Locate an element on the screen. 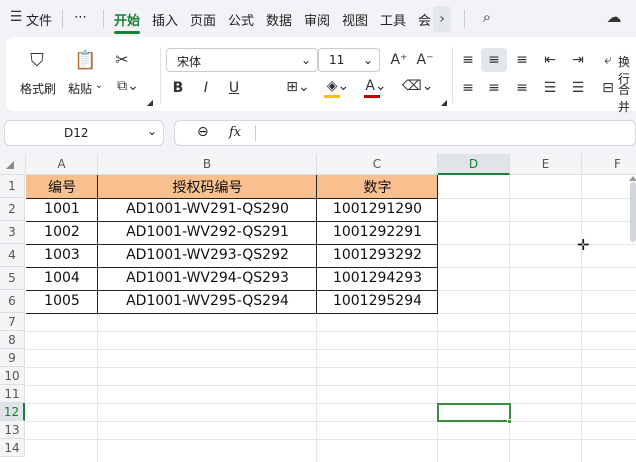 The width and height of the screenshot is (636, 462). tab-tools: 工具 is located at coordinates (393, 19).